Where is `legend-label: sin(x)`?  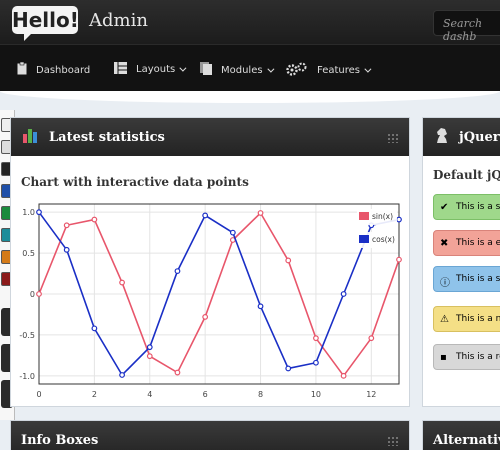
legend-label: sin(x) is located at coordinates (382, 216).